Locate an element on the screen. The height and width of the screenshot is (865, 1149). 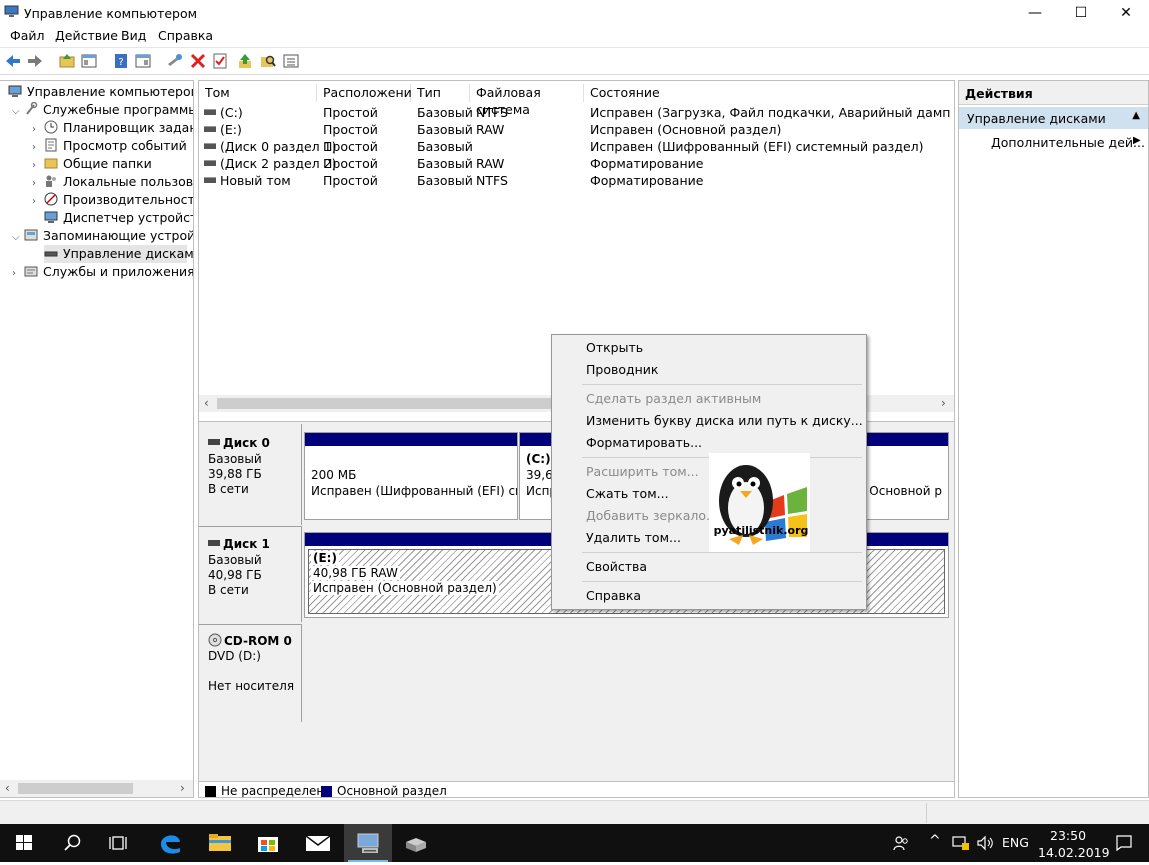
tree-item-disk-management: Управление дисками is located at coordinates (118, 254).